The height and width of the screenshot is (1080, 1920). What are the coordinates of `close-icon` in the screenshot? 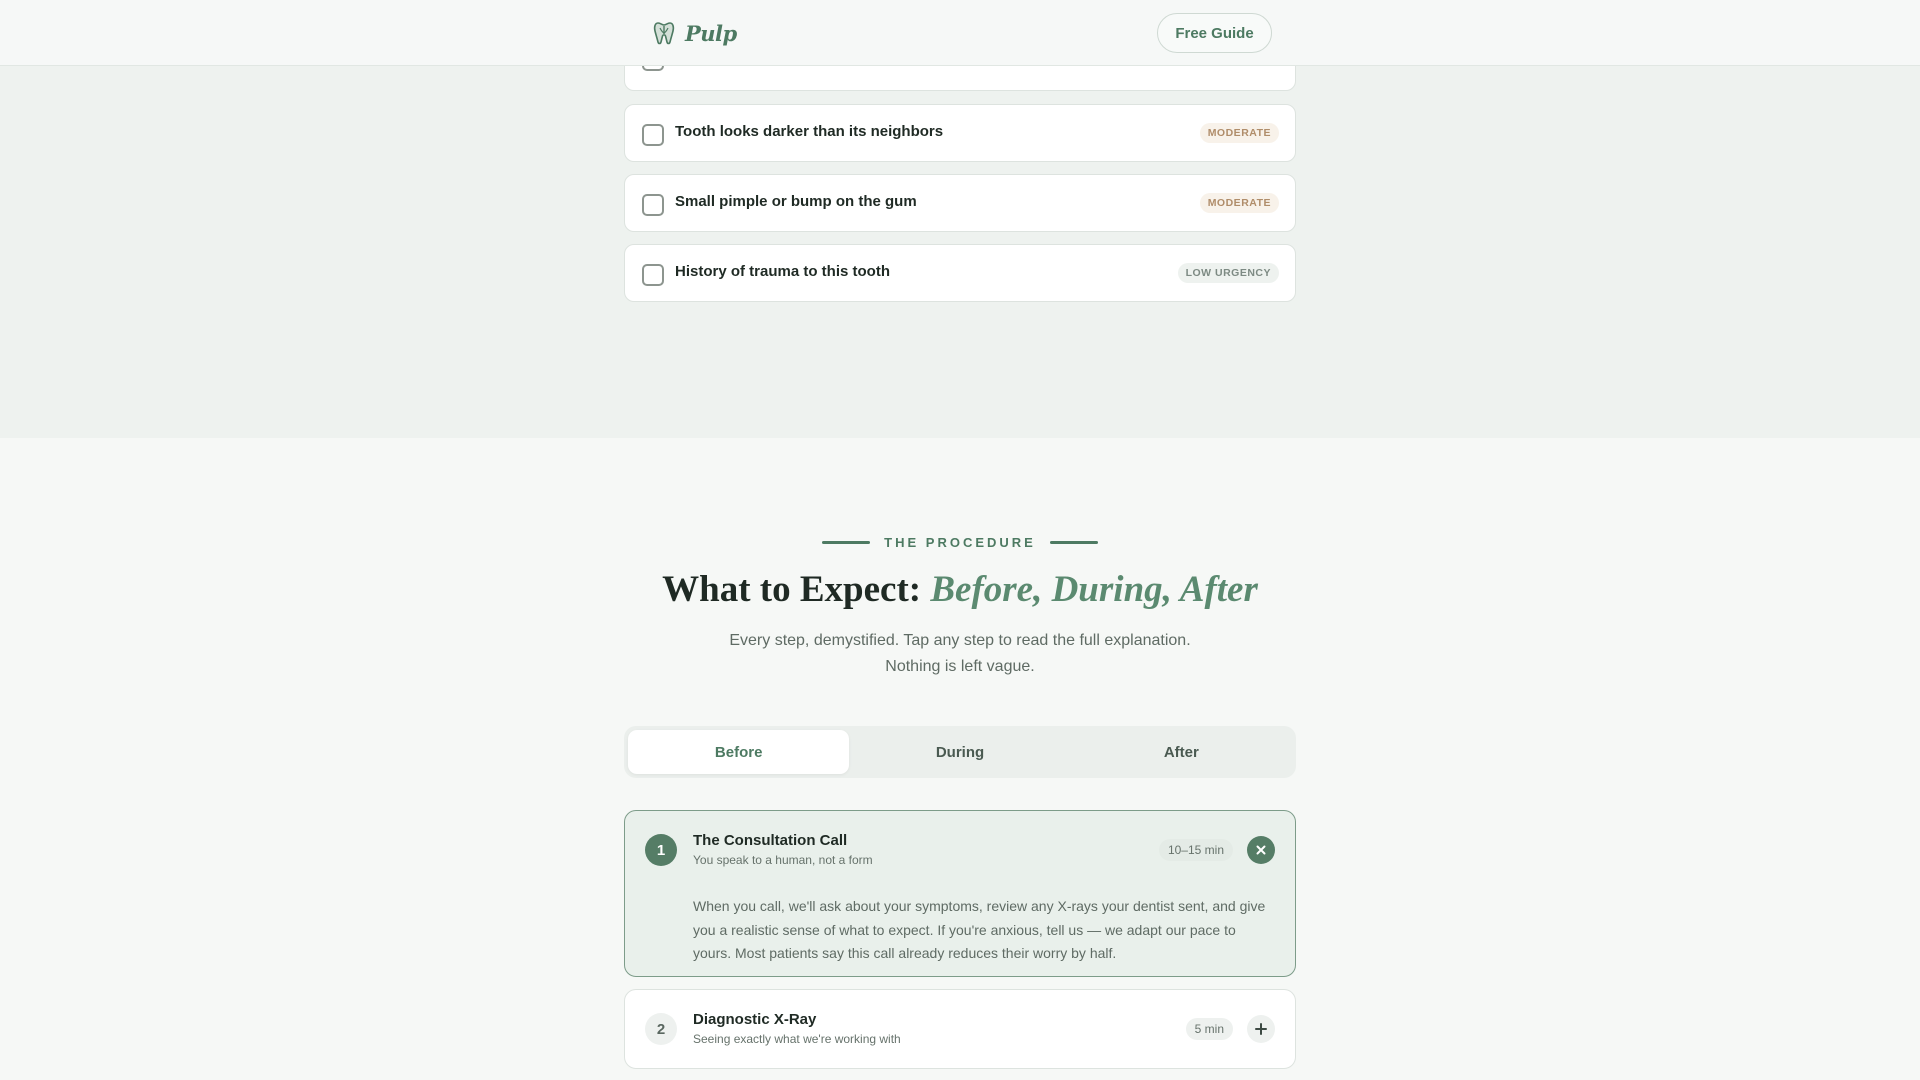 It's located at (1261, 850).